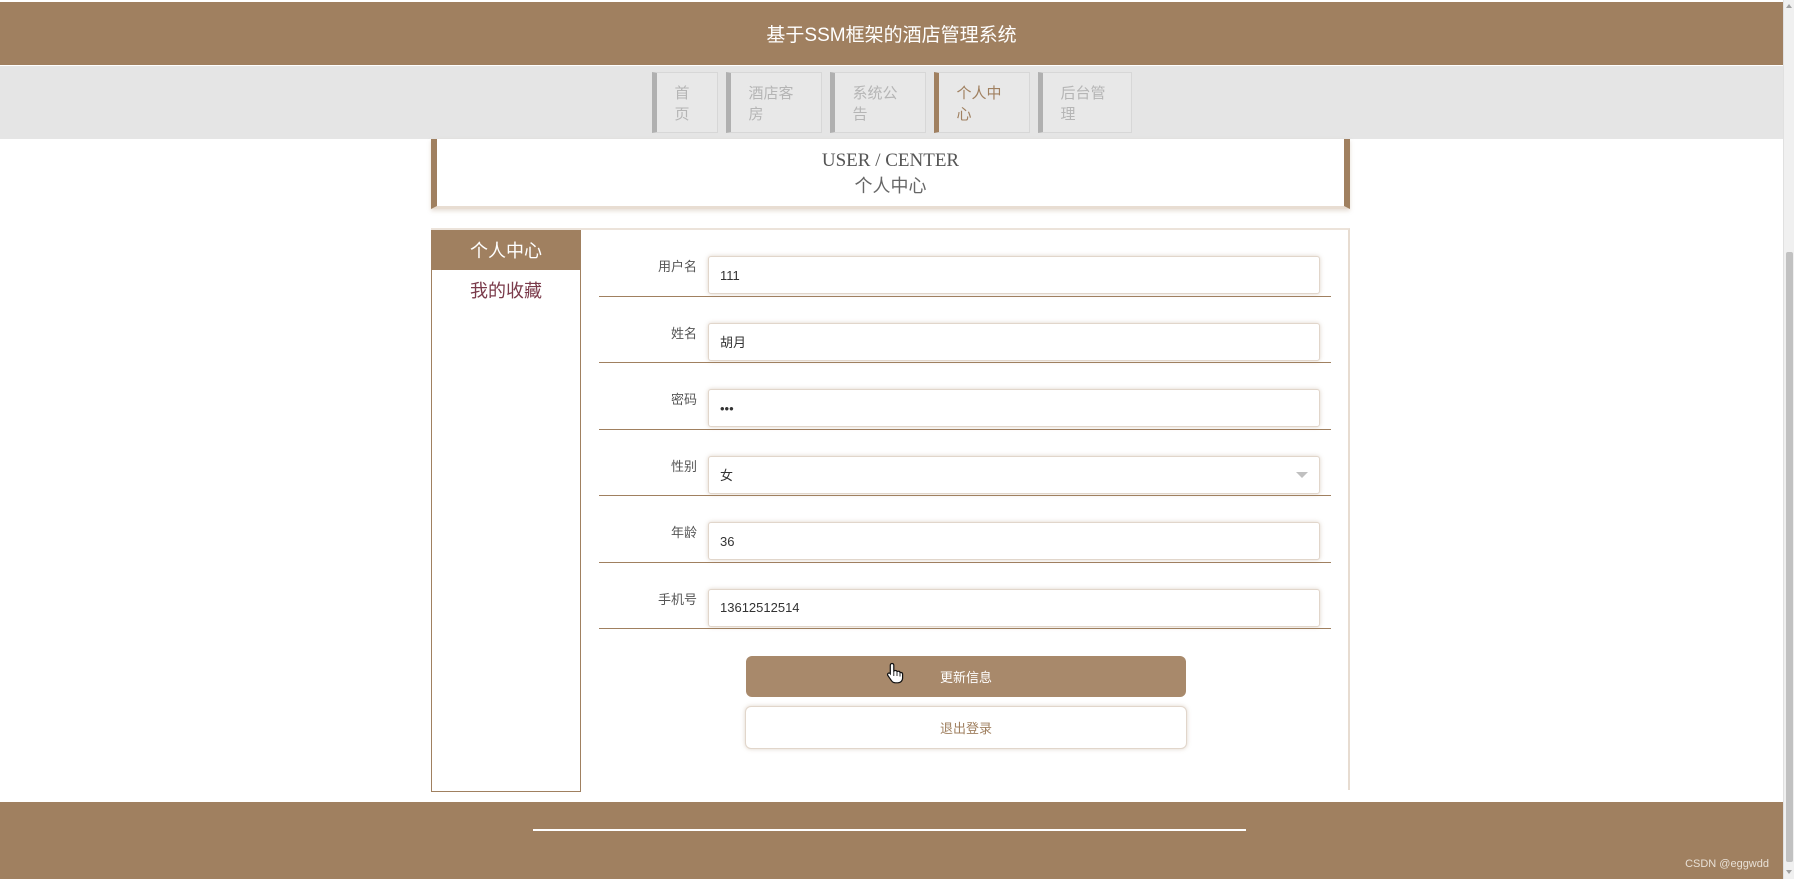 The height and width of the screenshot is (879, 1794). I want to click on chevron-down-icon, so click(1302, 474).